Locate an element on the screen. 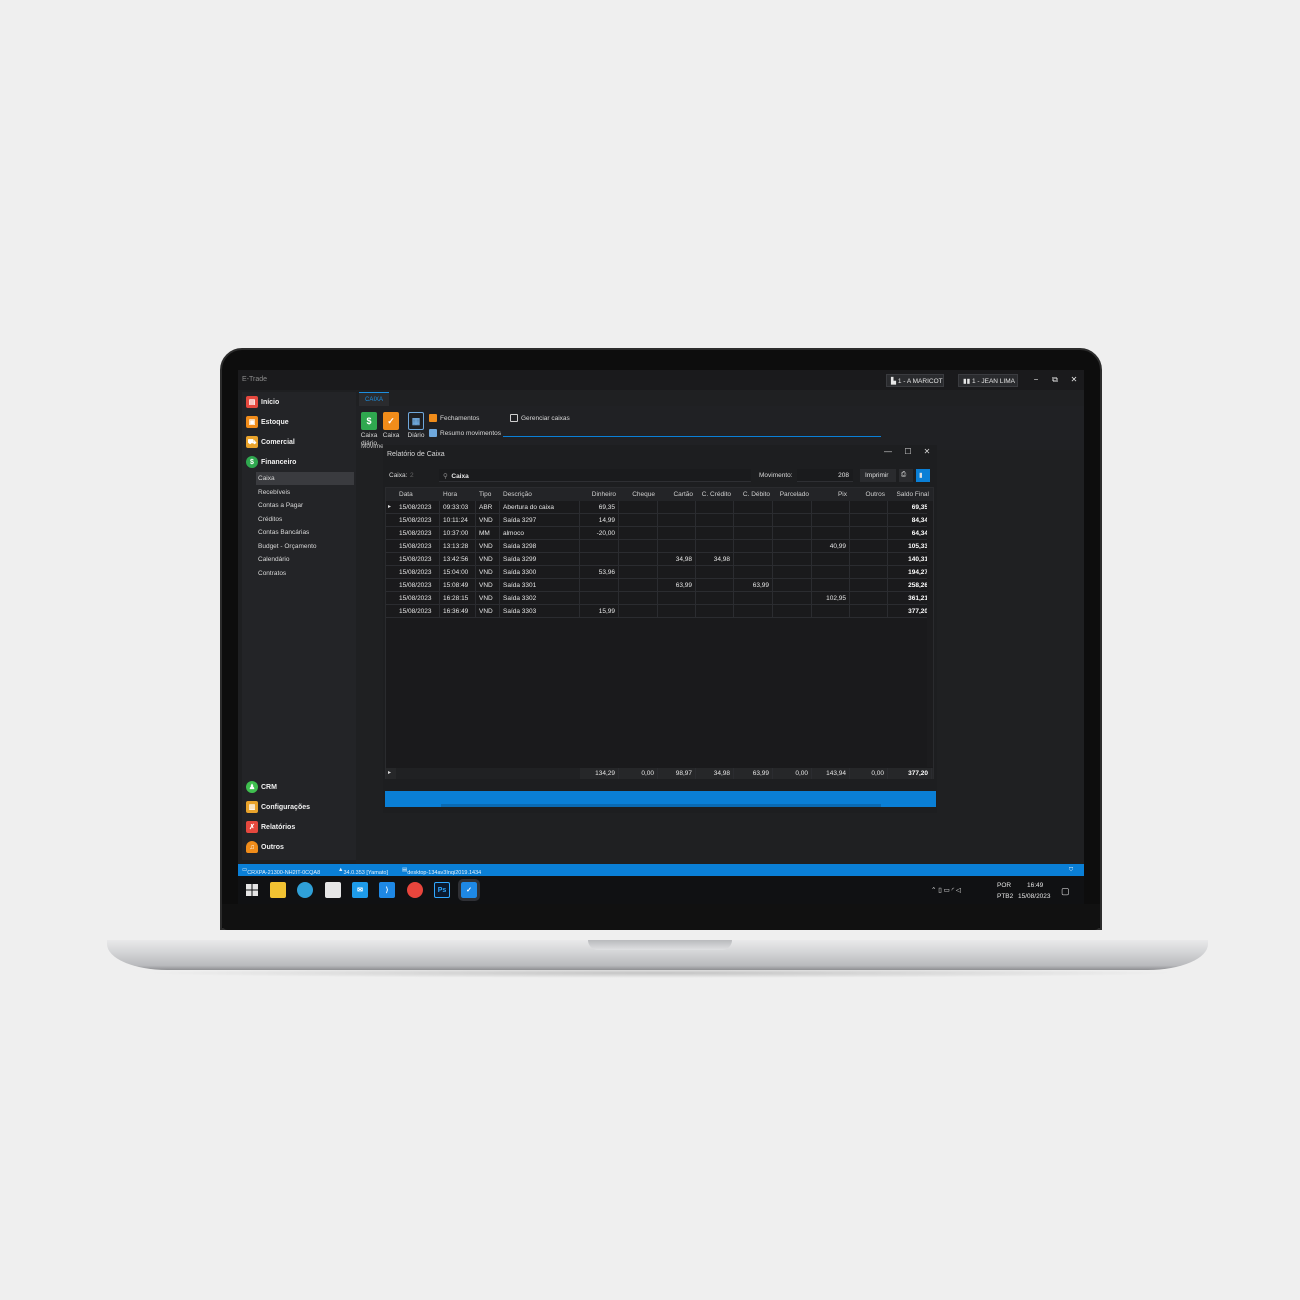 The height and width of the screenshot is (1300, 1300). cell-descricao: Saída 3303 is located at coordinates (540, 611).